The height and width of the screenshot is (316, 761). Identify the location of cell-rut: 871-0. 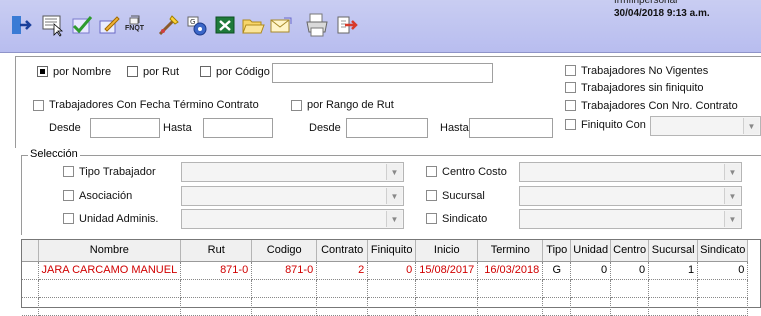
(216, 270).